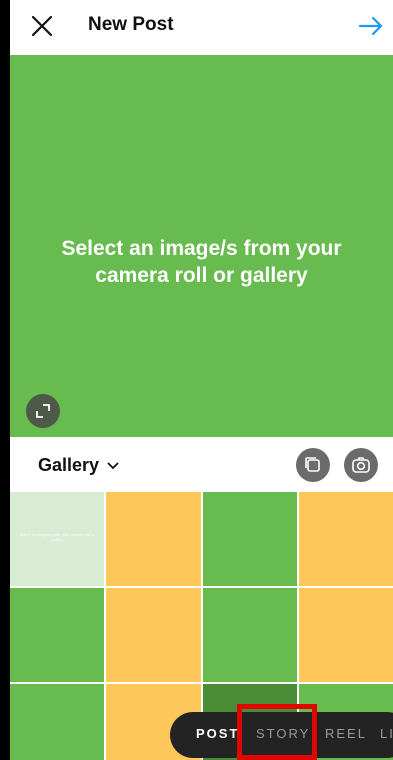  What do you see at coordinates (313, 465) in the screenshot?
I see `multi-select-icon` at bounding box center [313, 465].